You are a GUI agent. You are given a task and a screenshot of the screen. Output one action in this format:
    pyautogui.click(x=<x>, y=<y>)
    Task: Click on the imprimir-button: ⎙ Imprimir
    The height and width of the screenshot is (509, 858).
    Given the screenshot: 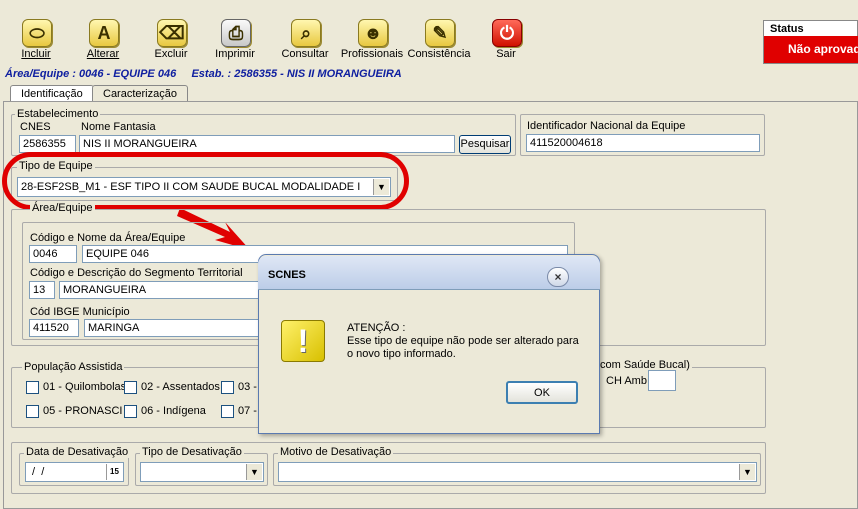 What is the action you would take?
    pyautogui.click(x=235, y=41)
    